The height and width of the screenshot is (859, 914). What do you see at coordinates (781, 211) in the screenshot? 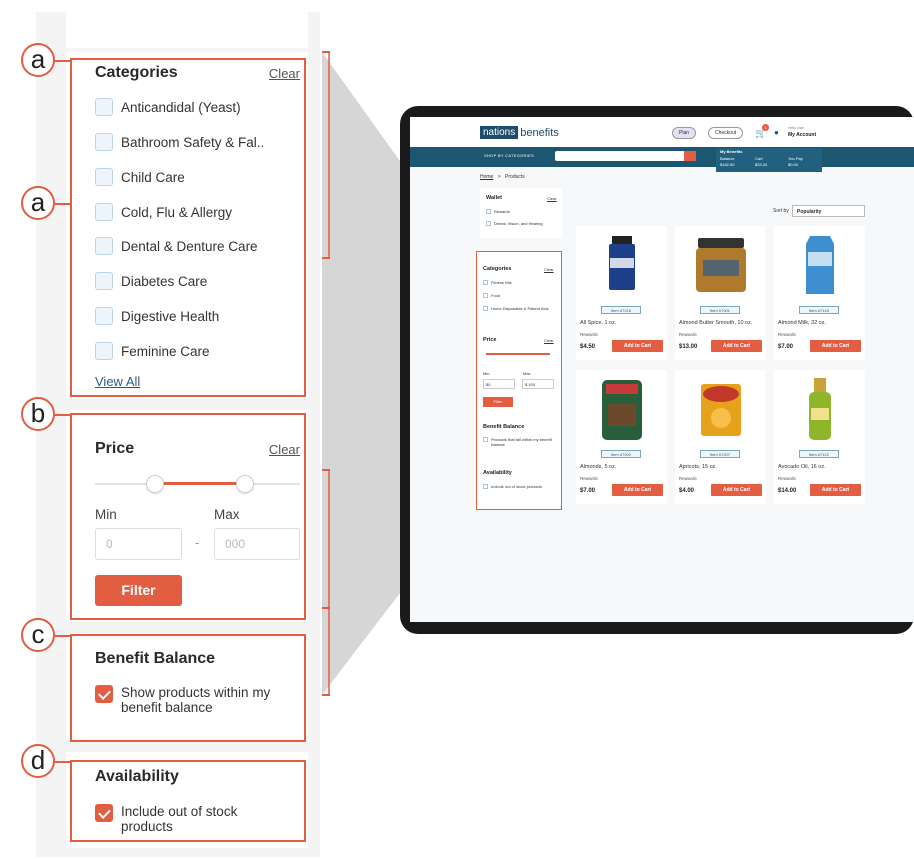
I see `sort-by-label: Sort by` at bounding box center [781, 211].